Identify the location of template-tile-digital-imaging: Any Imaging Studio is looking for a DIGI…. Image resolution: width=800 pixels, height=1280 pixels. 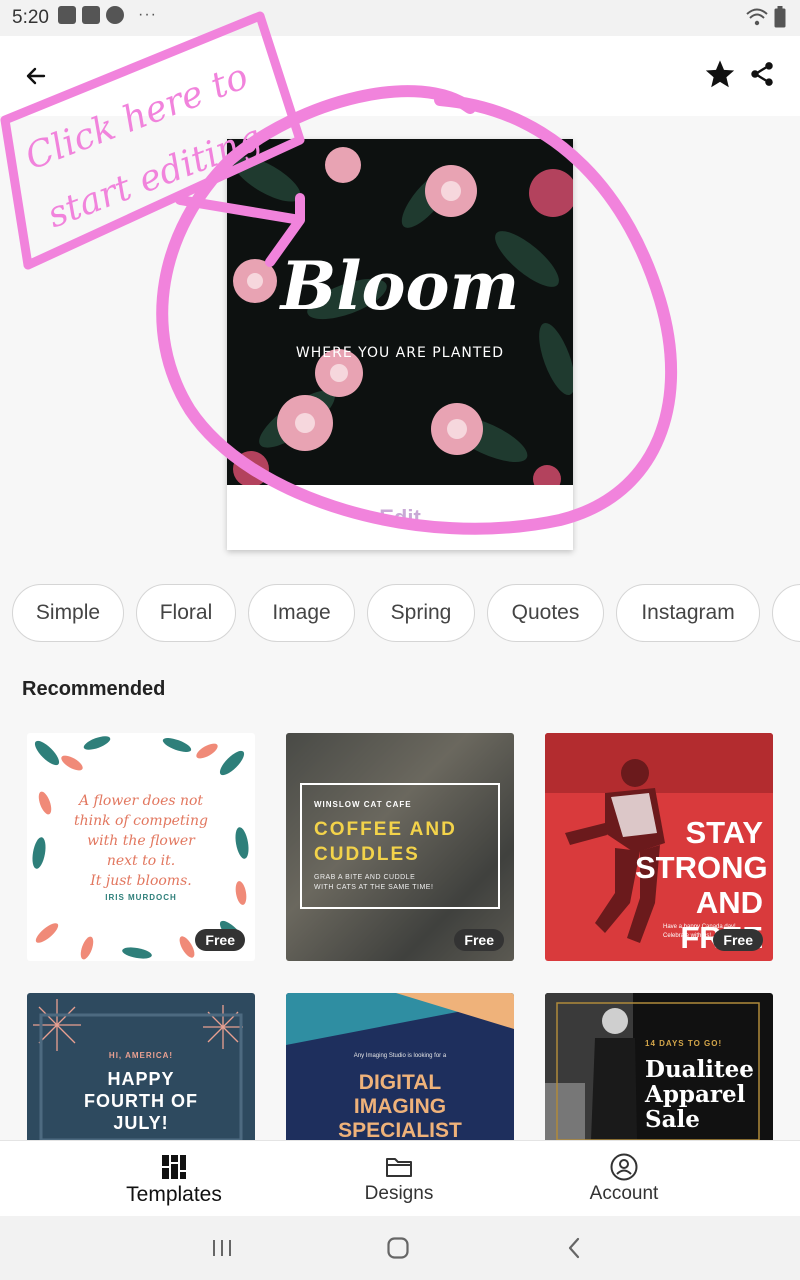
(400, 1066).